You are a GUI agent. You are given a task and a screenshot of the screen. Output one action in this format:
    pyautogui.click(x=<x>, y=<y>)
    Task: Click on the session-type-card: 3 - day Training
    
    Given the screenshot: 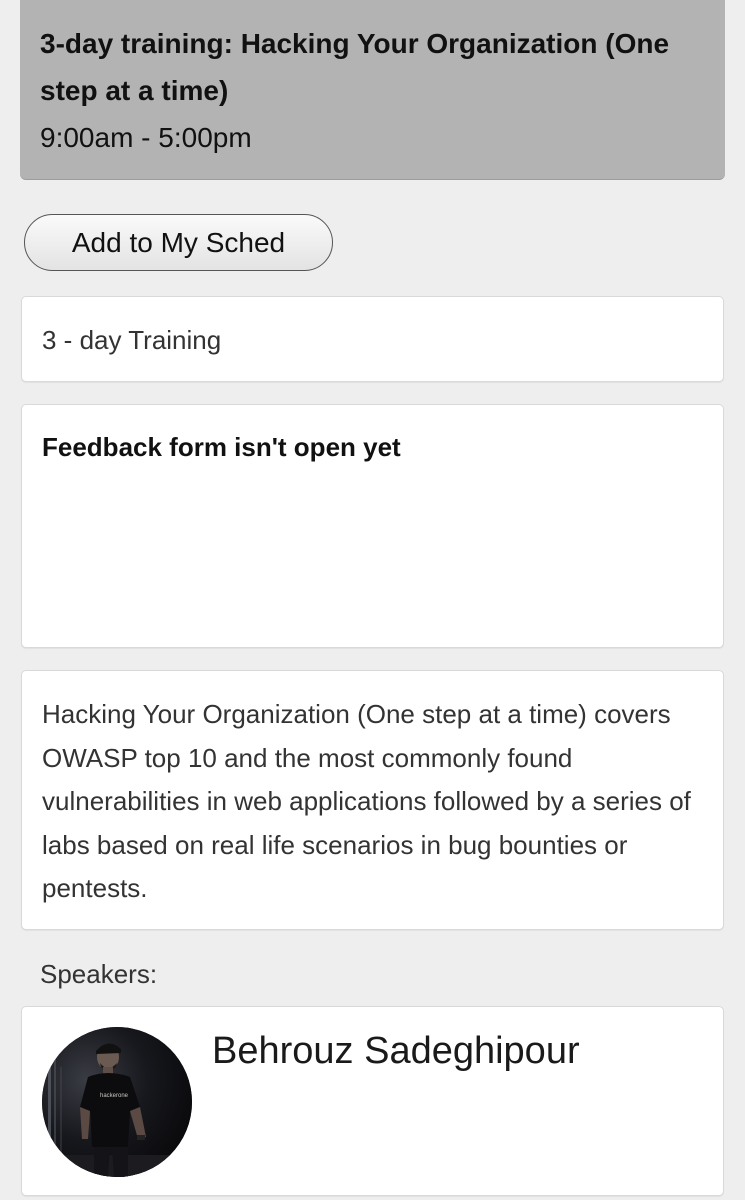 What is the action you would take?
    pyautogui.click(x=372, y=339)
    